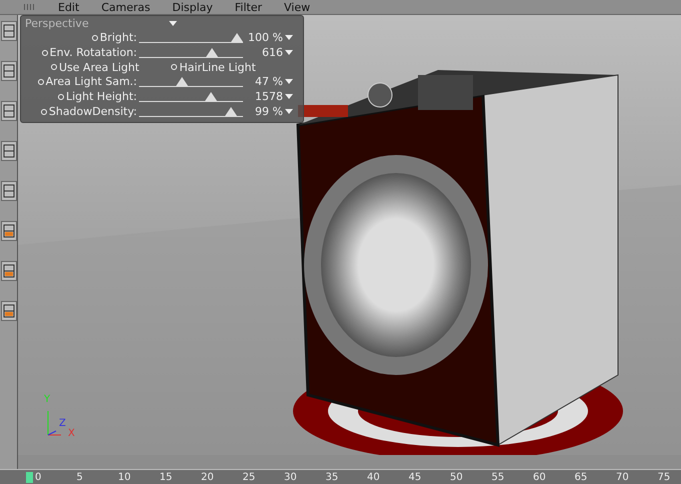 The width and height of the screenshot is (681, 484). What do you see at coordinates (62, 424) in the screenshot?
I see `axis-label: Z` at bounding box center [62, 424].